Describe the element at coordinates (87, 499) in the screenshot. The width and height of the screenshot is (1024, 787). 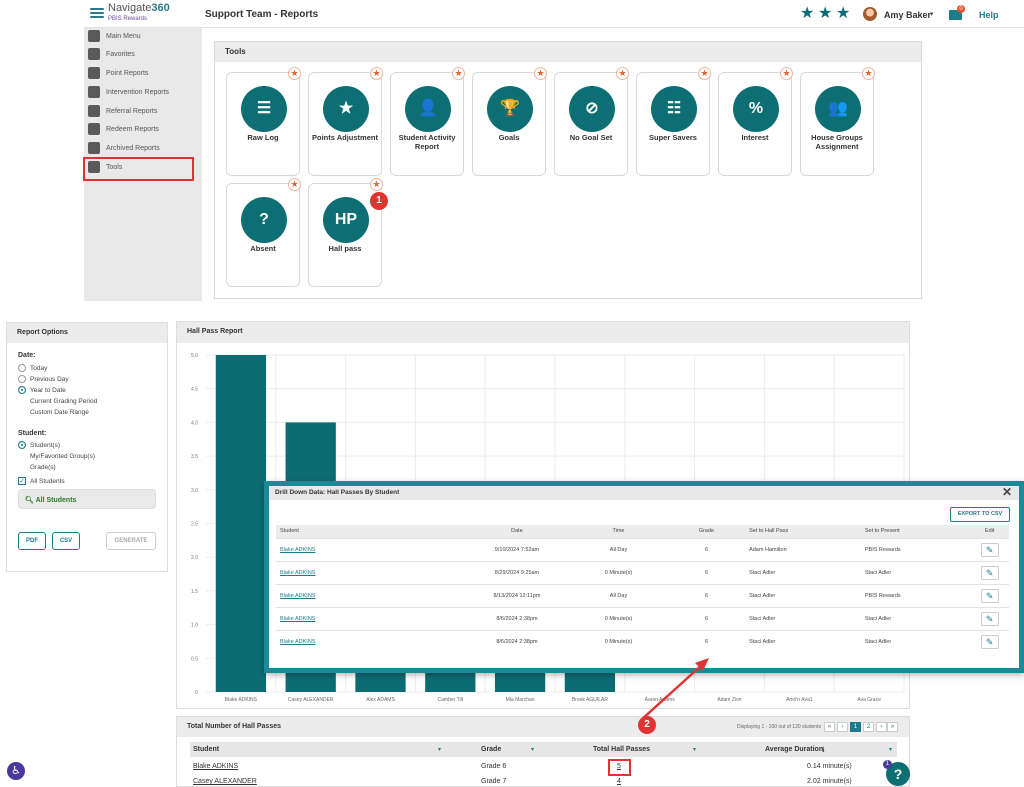
I see `all-students-selector: 🔍︎ All Students` at that location.